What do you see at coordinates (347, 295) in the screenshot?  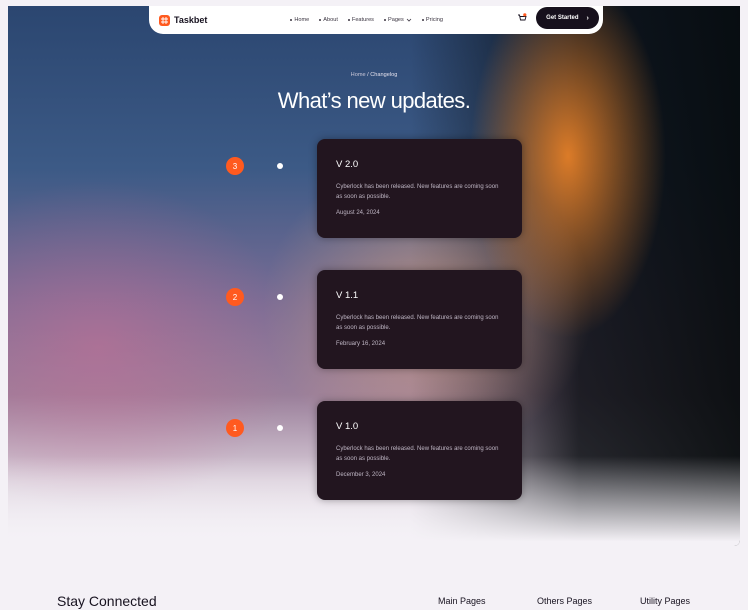 I see `version-title: V 1.1` at bounding box center [347, 295].